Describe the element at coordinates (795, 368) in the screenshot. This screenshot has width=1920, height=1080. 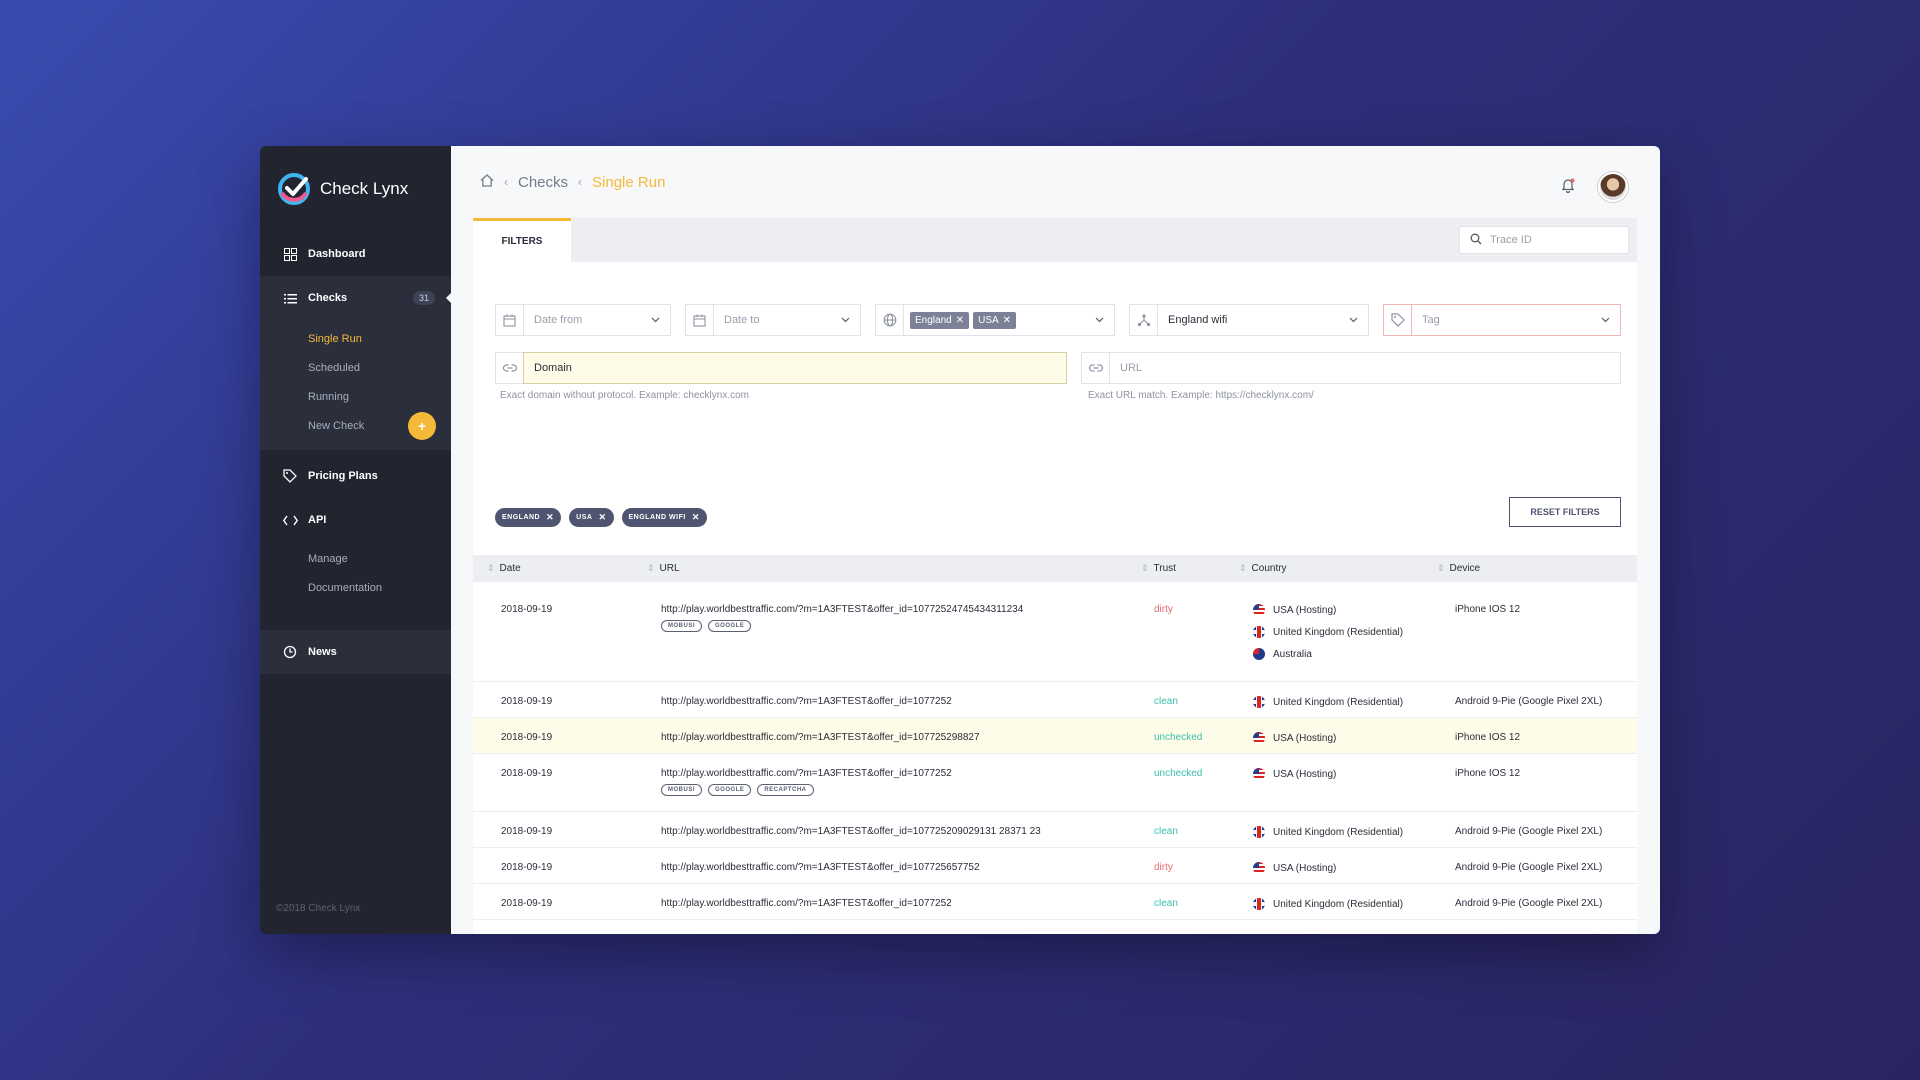
I see `domain-input: Domain` at that location.